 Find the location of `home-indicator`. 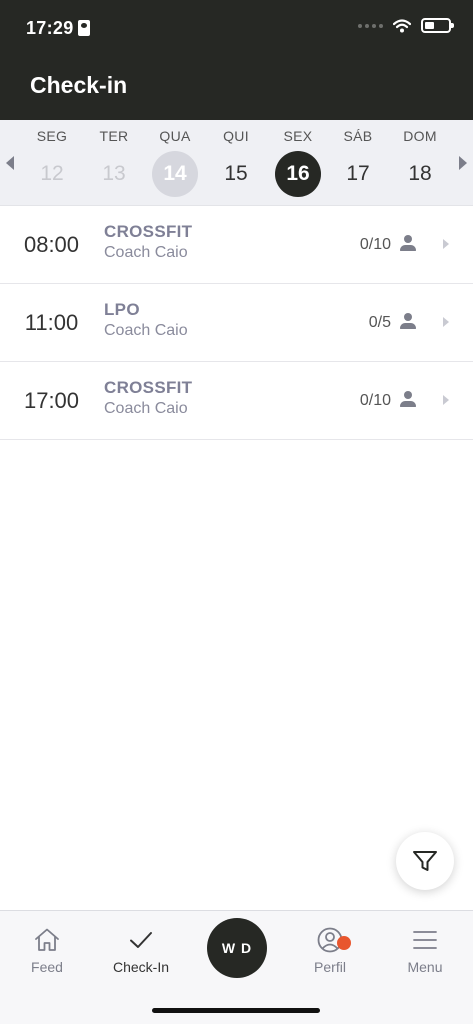

home-indicator is located at coordinates (236, 1010).